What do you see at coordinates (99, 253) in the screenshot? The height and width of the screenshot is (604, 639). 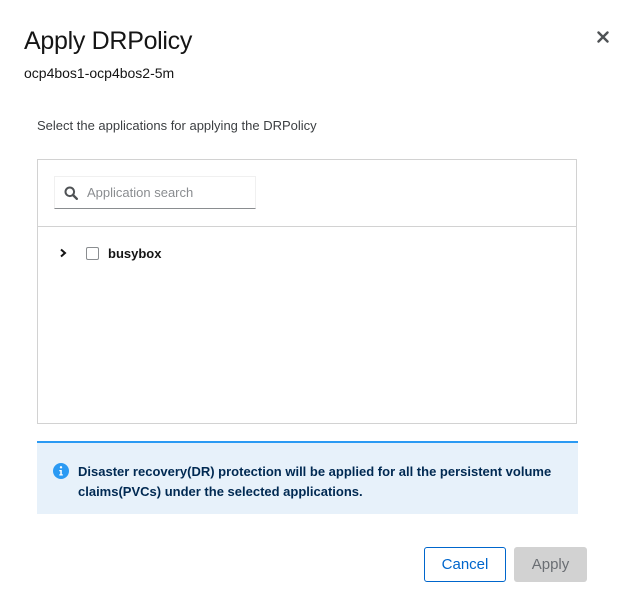 I see `tree-item: busybox` at bounding box center [99, 253].